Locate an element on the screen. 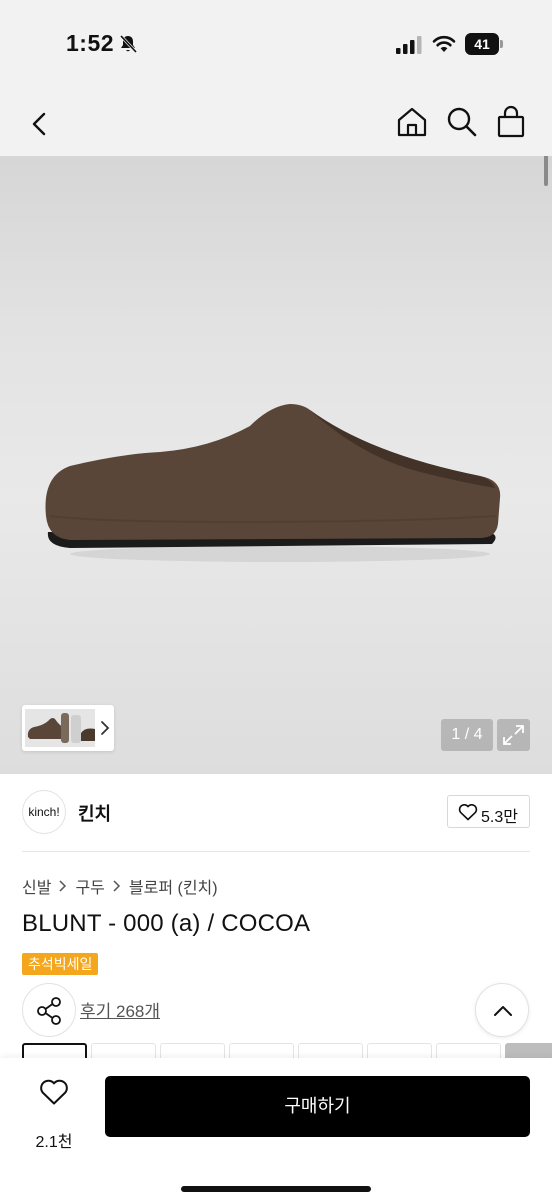 The image size is (552, 1200). back-icon is located at coordinates (40, 124).